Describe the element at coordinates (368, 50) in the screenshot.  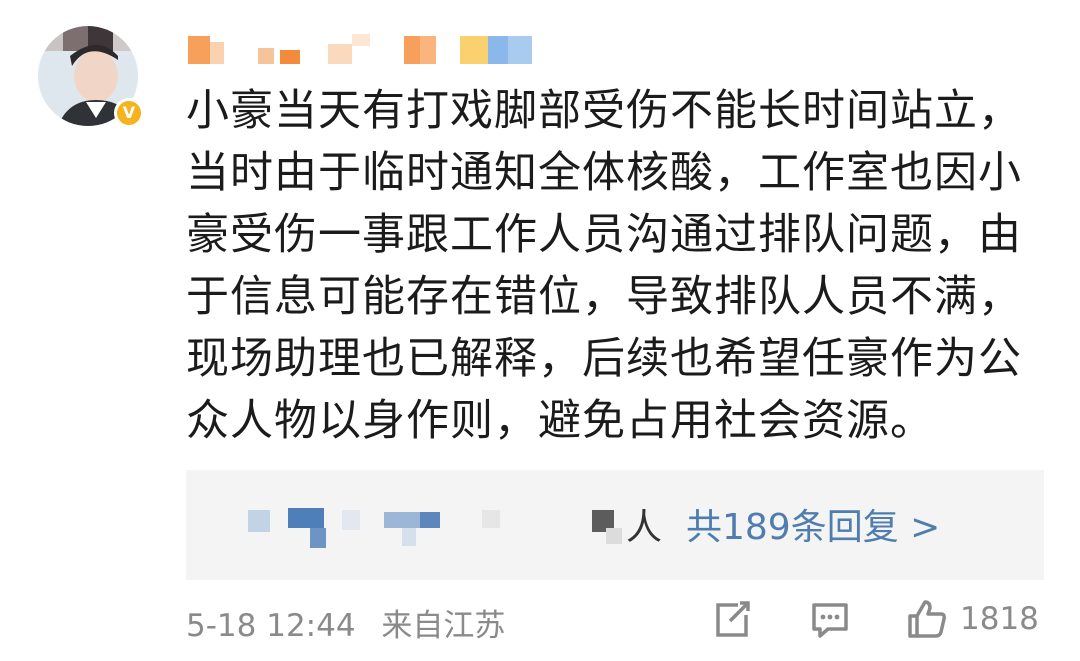
I see `username-pixelated` at that location.